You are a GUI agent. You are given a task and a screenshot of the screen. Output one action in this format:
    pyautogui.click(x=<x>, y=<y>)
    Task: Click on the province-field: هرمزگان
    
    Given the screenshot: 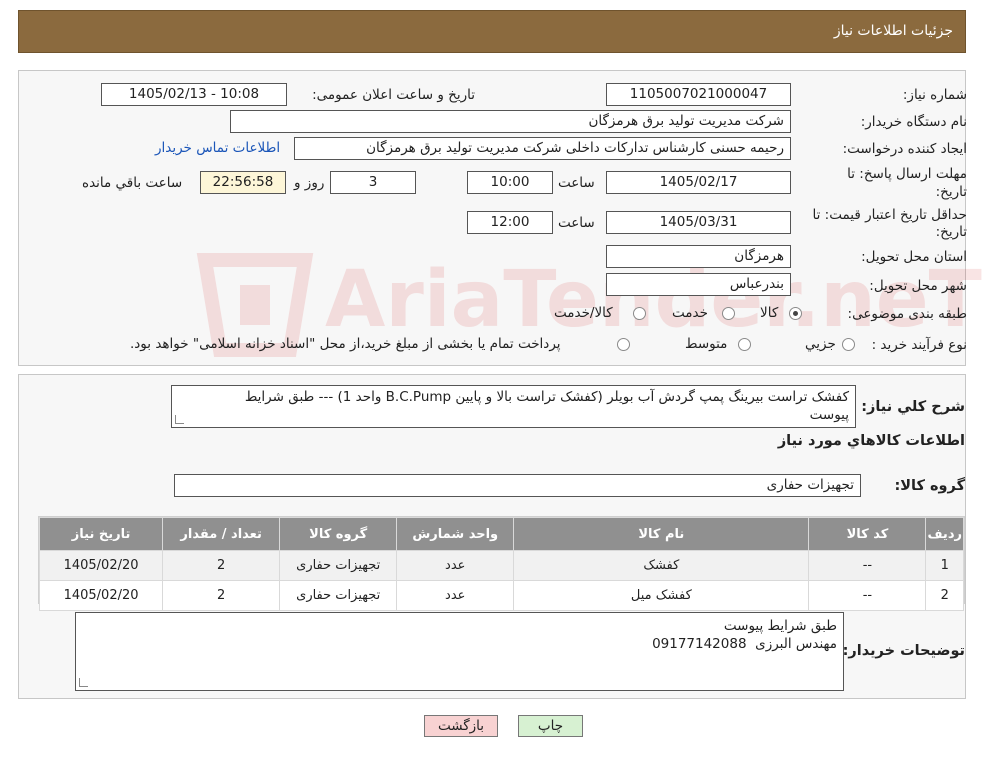 What is the action you would take?
    pyautogui.click(x=698, y=256)
    